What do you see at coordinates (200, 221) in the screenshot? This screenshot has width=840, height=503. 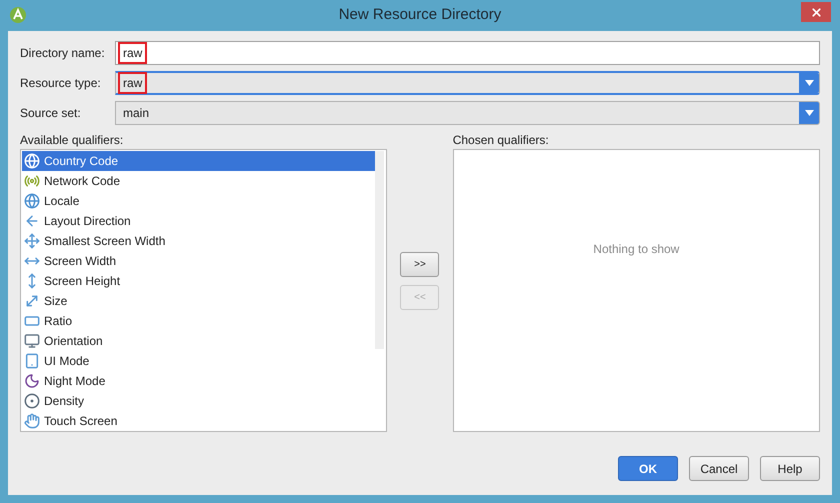 I see `qualifier-item: Layout Direction` at bounding box center [200, 221].